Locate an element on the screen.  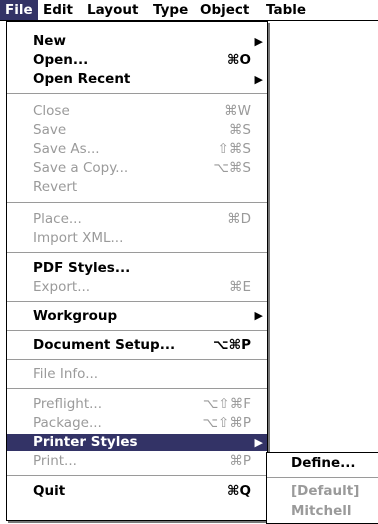
menu-item-label: Quit is located at coordinates (49, 491).